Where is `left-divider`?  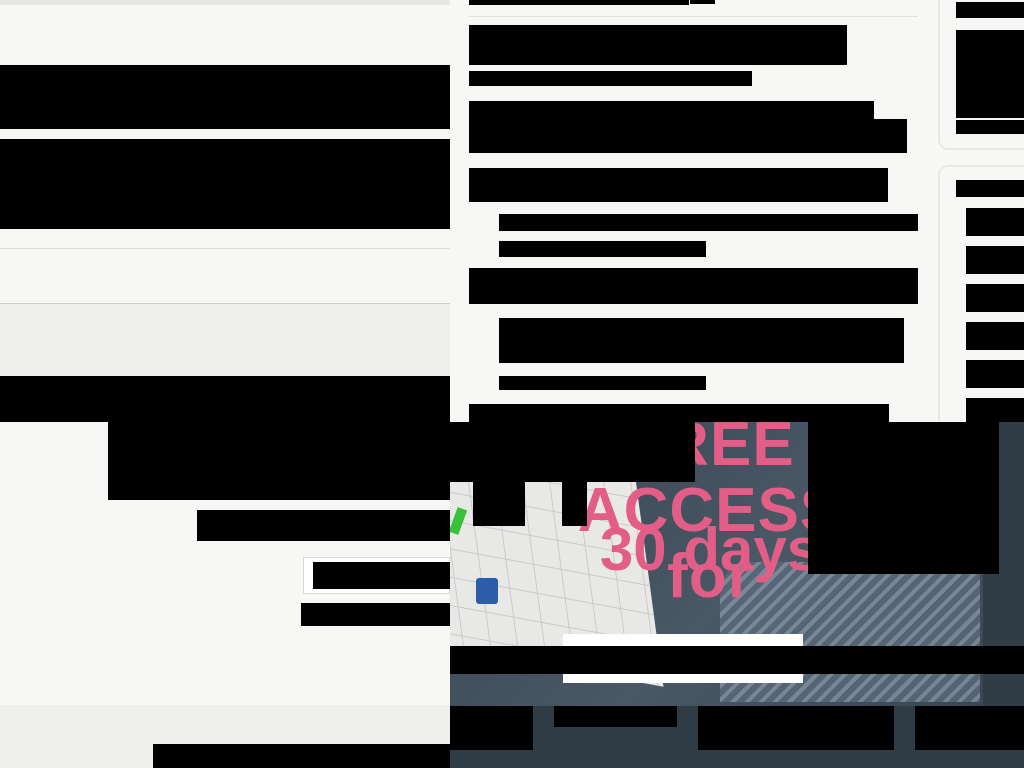 left-divider is located at coordinates (225, 248).